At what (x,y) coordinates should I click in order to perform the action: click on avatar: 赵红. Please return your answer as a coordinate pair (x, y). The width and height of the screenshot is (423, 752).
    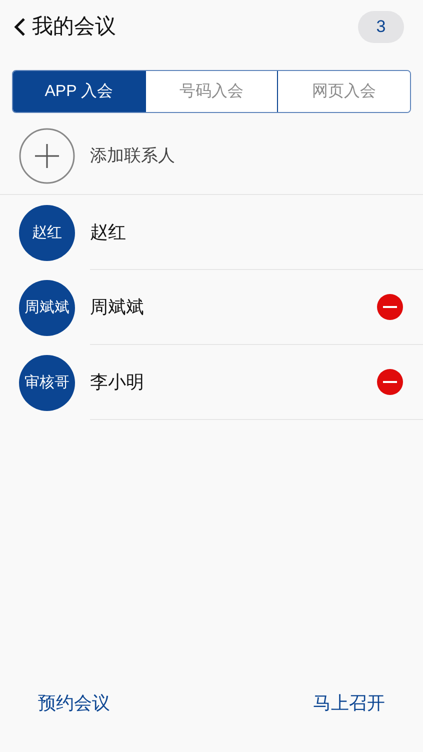
    Looking at the image, I should click on (47, 232).